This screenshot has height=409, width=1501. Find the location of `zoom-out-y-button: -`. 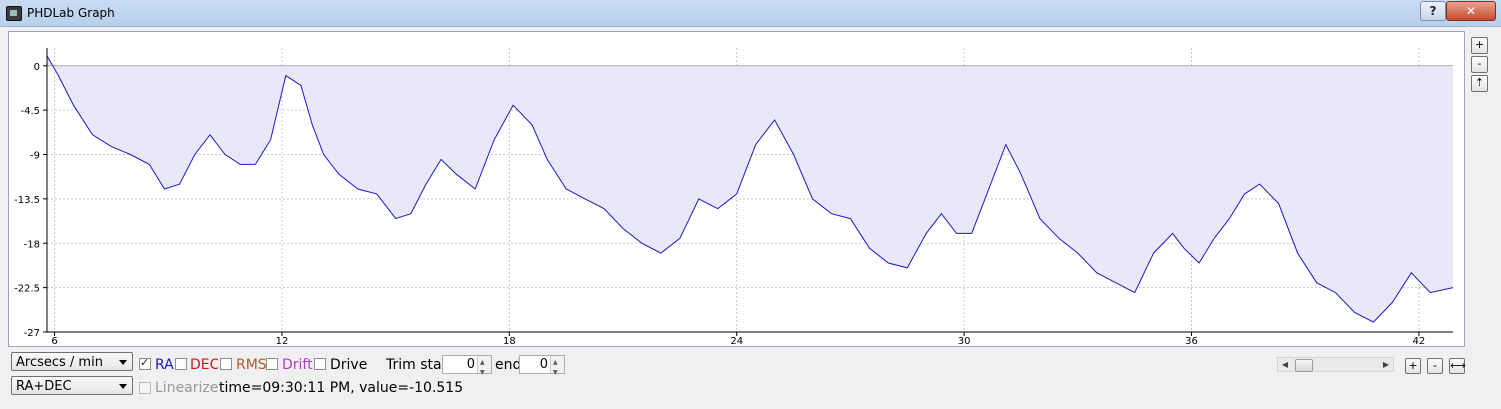

zoom-out-y-button: - is located at coordinates (1479, 64).